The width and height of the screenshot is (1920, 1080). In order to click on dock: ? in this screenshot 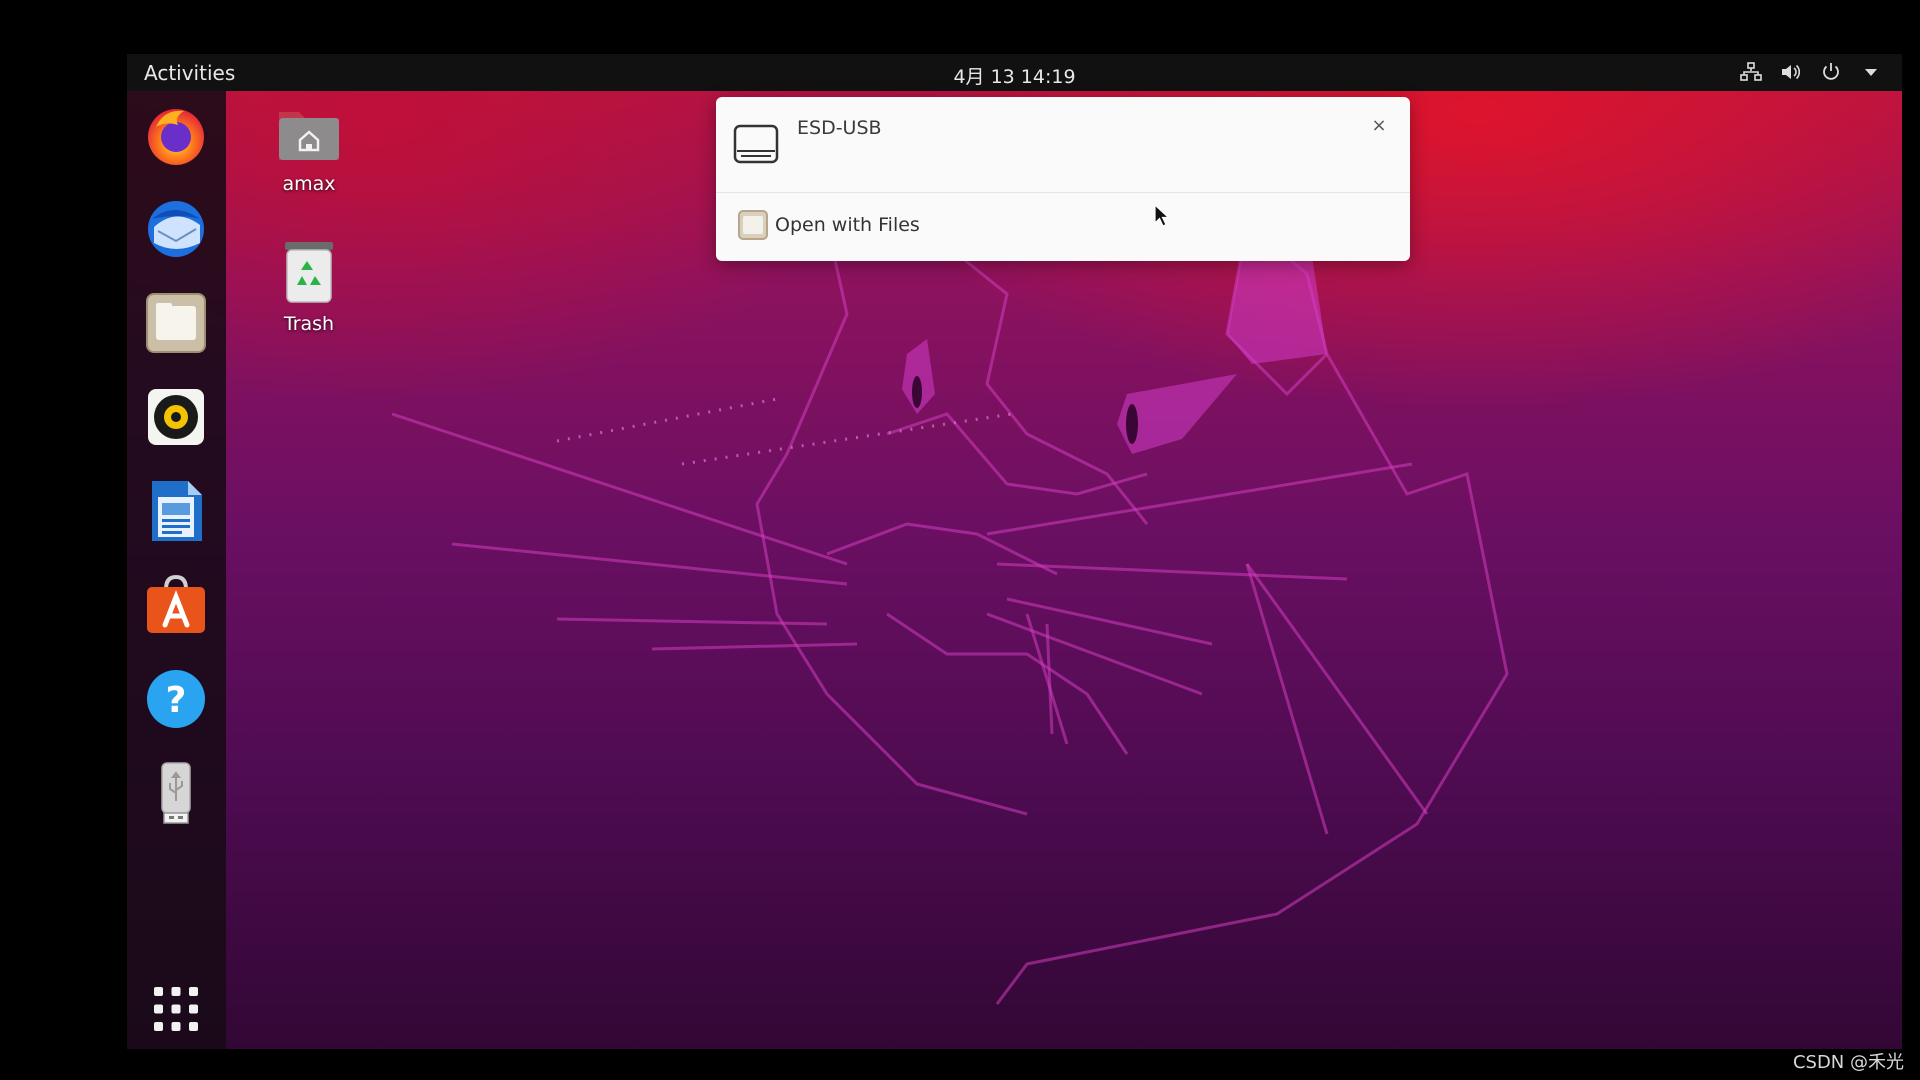, I will do `click(176, 570)`.